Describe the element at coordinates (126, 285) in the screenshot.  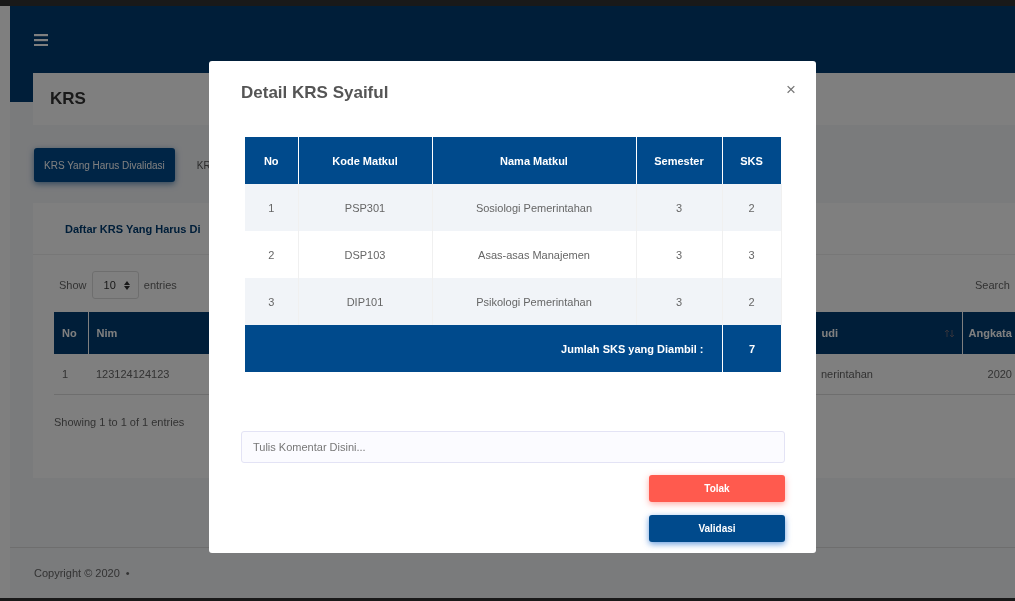
I see `sort-caret-icon` at that location.